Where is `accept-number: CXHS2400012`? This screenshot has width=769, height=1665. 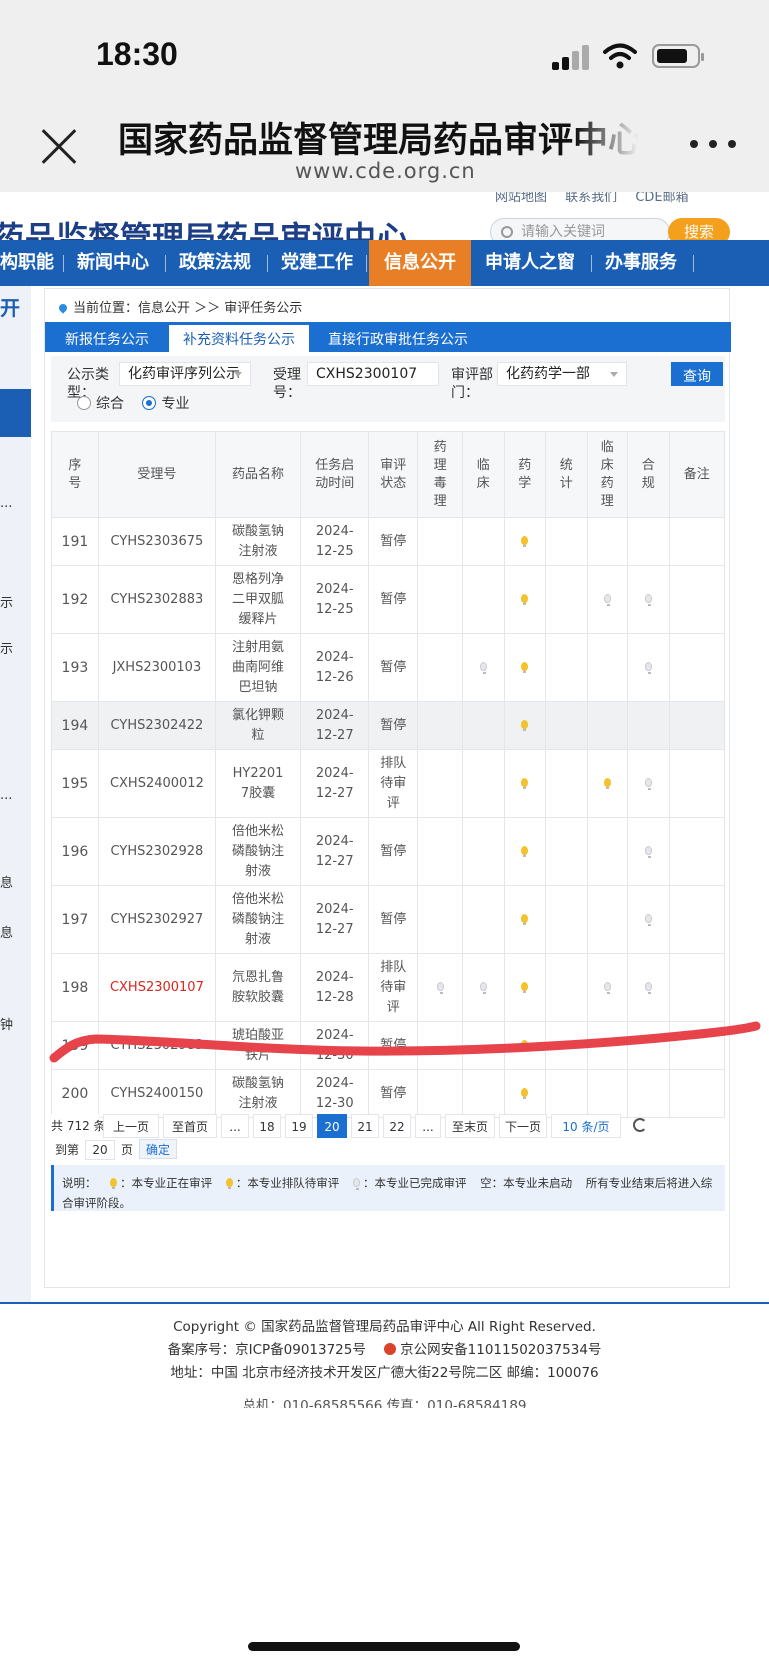
accept-number: CXHS2400012 is located at coordinates (156, 783).